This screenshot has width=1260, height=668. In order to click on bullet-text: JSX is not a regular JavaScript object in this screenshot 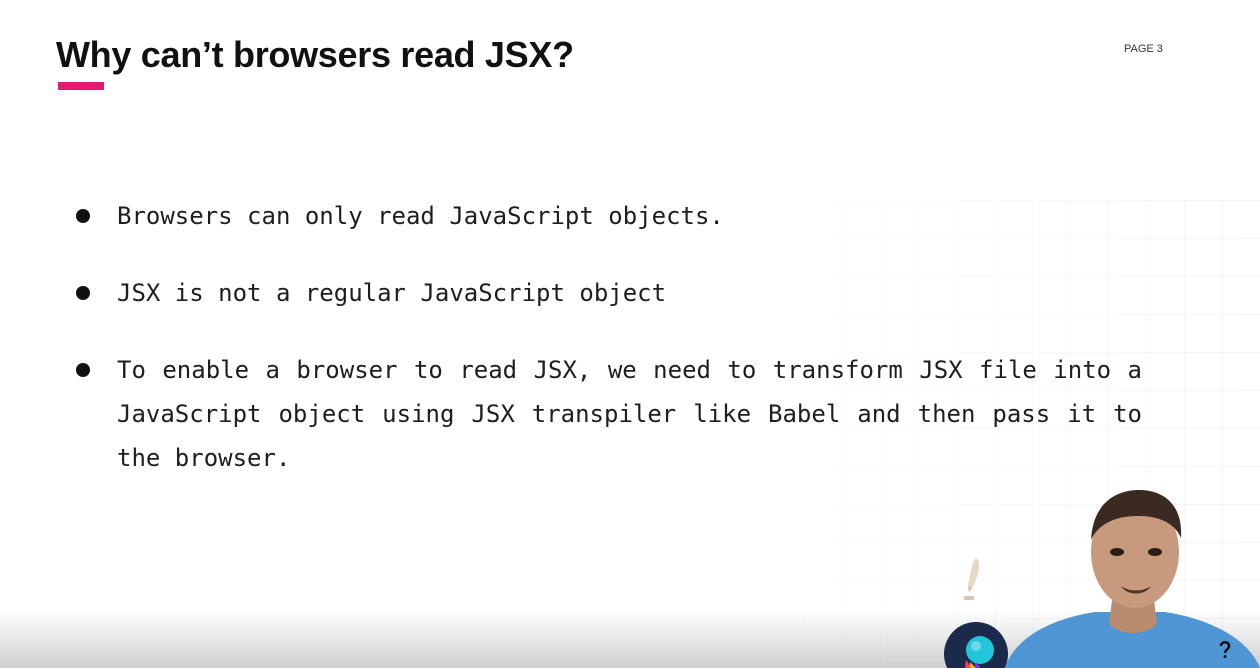, I will do `click(392, 293)`.